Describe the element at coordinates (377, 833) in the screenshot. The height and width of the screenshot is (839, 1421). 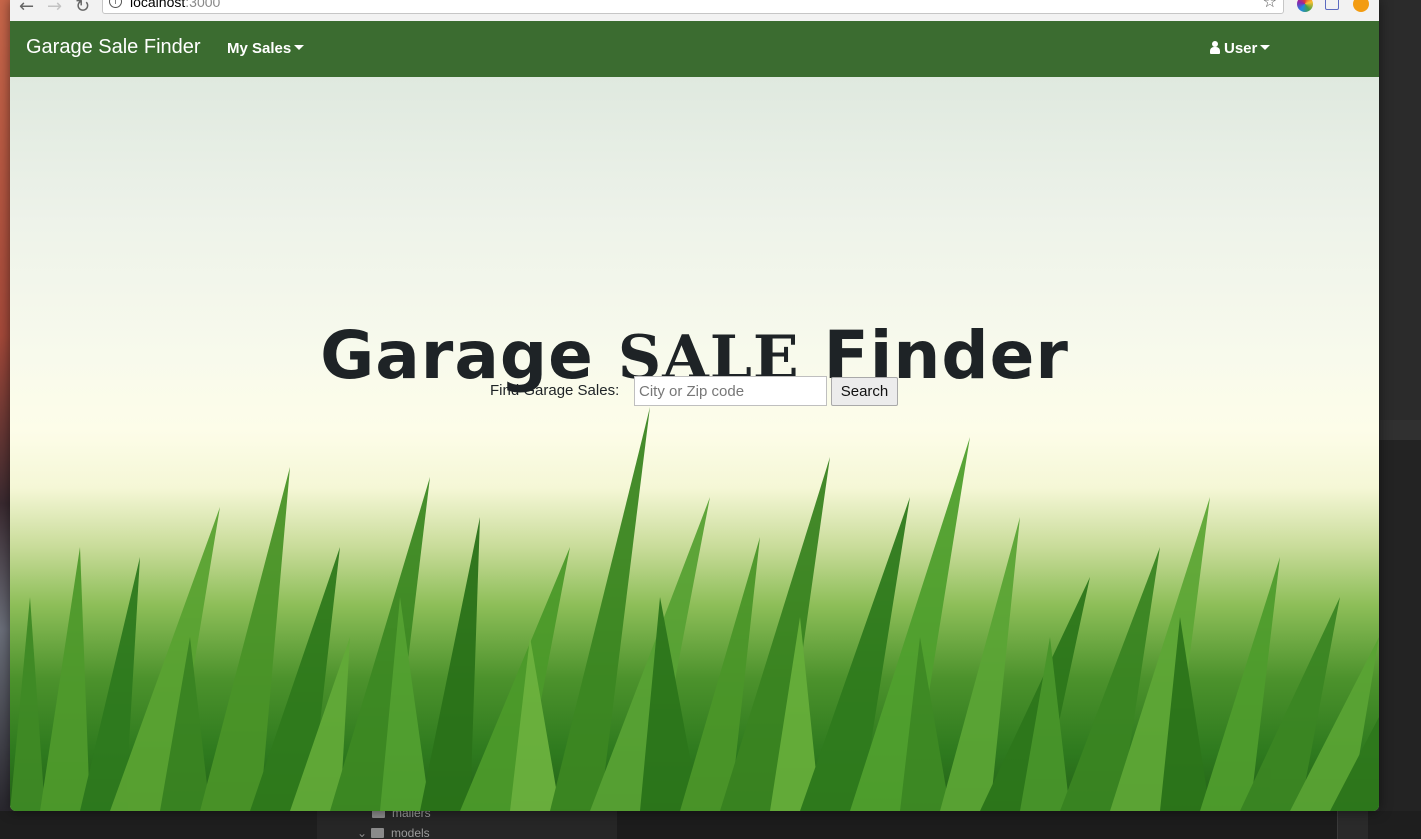
I see `folder-icon` at that location.